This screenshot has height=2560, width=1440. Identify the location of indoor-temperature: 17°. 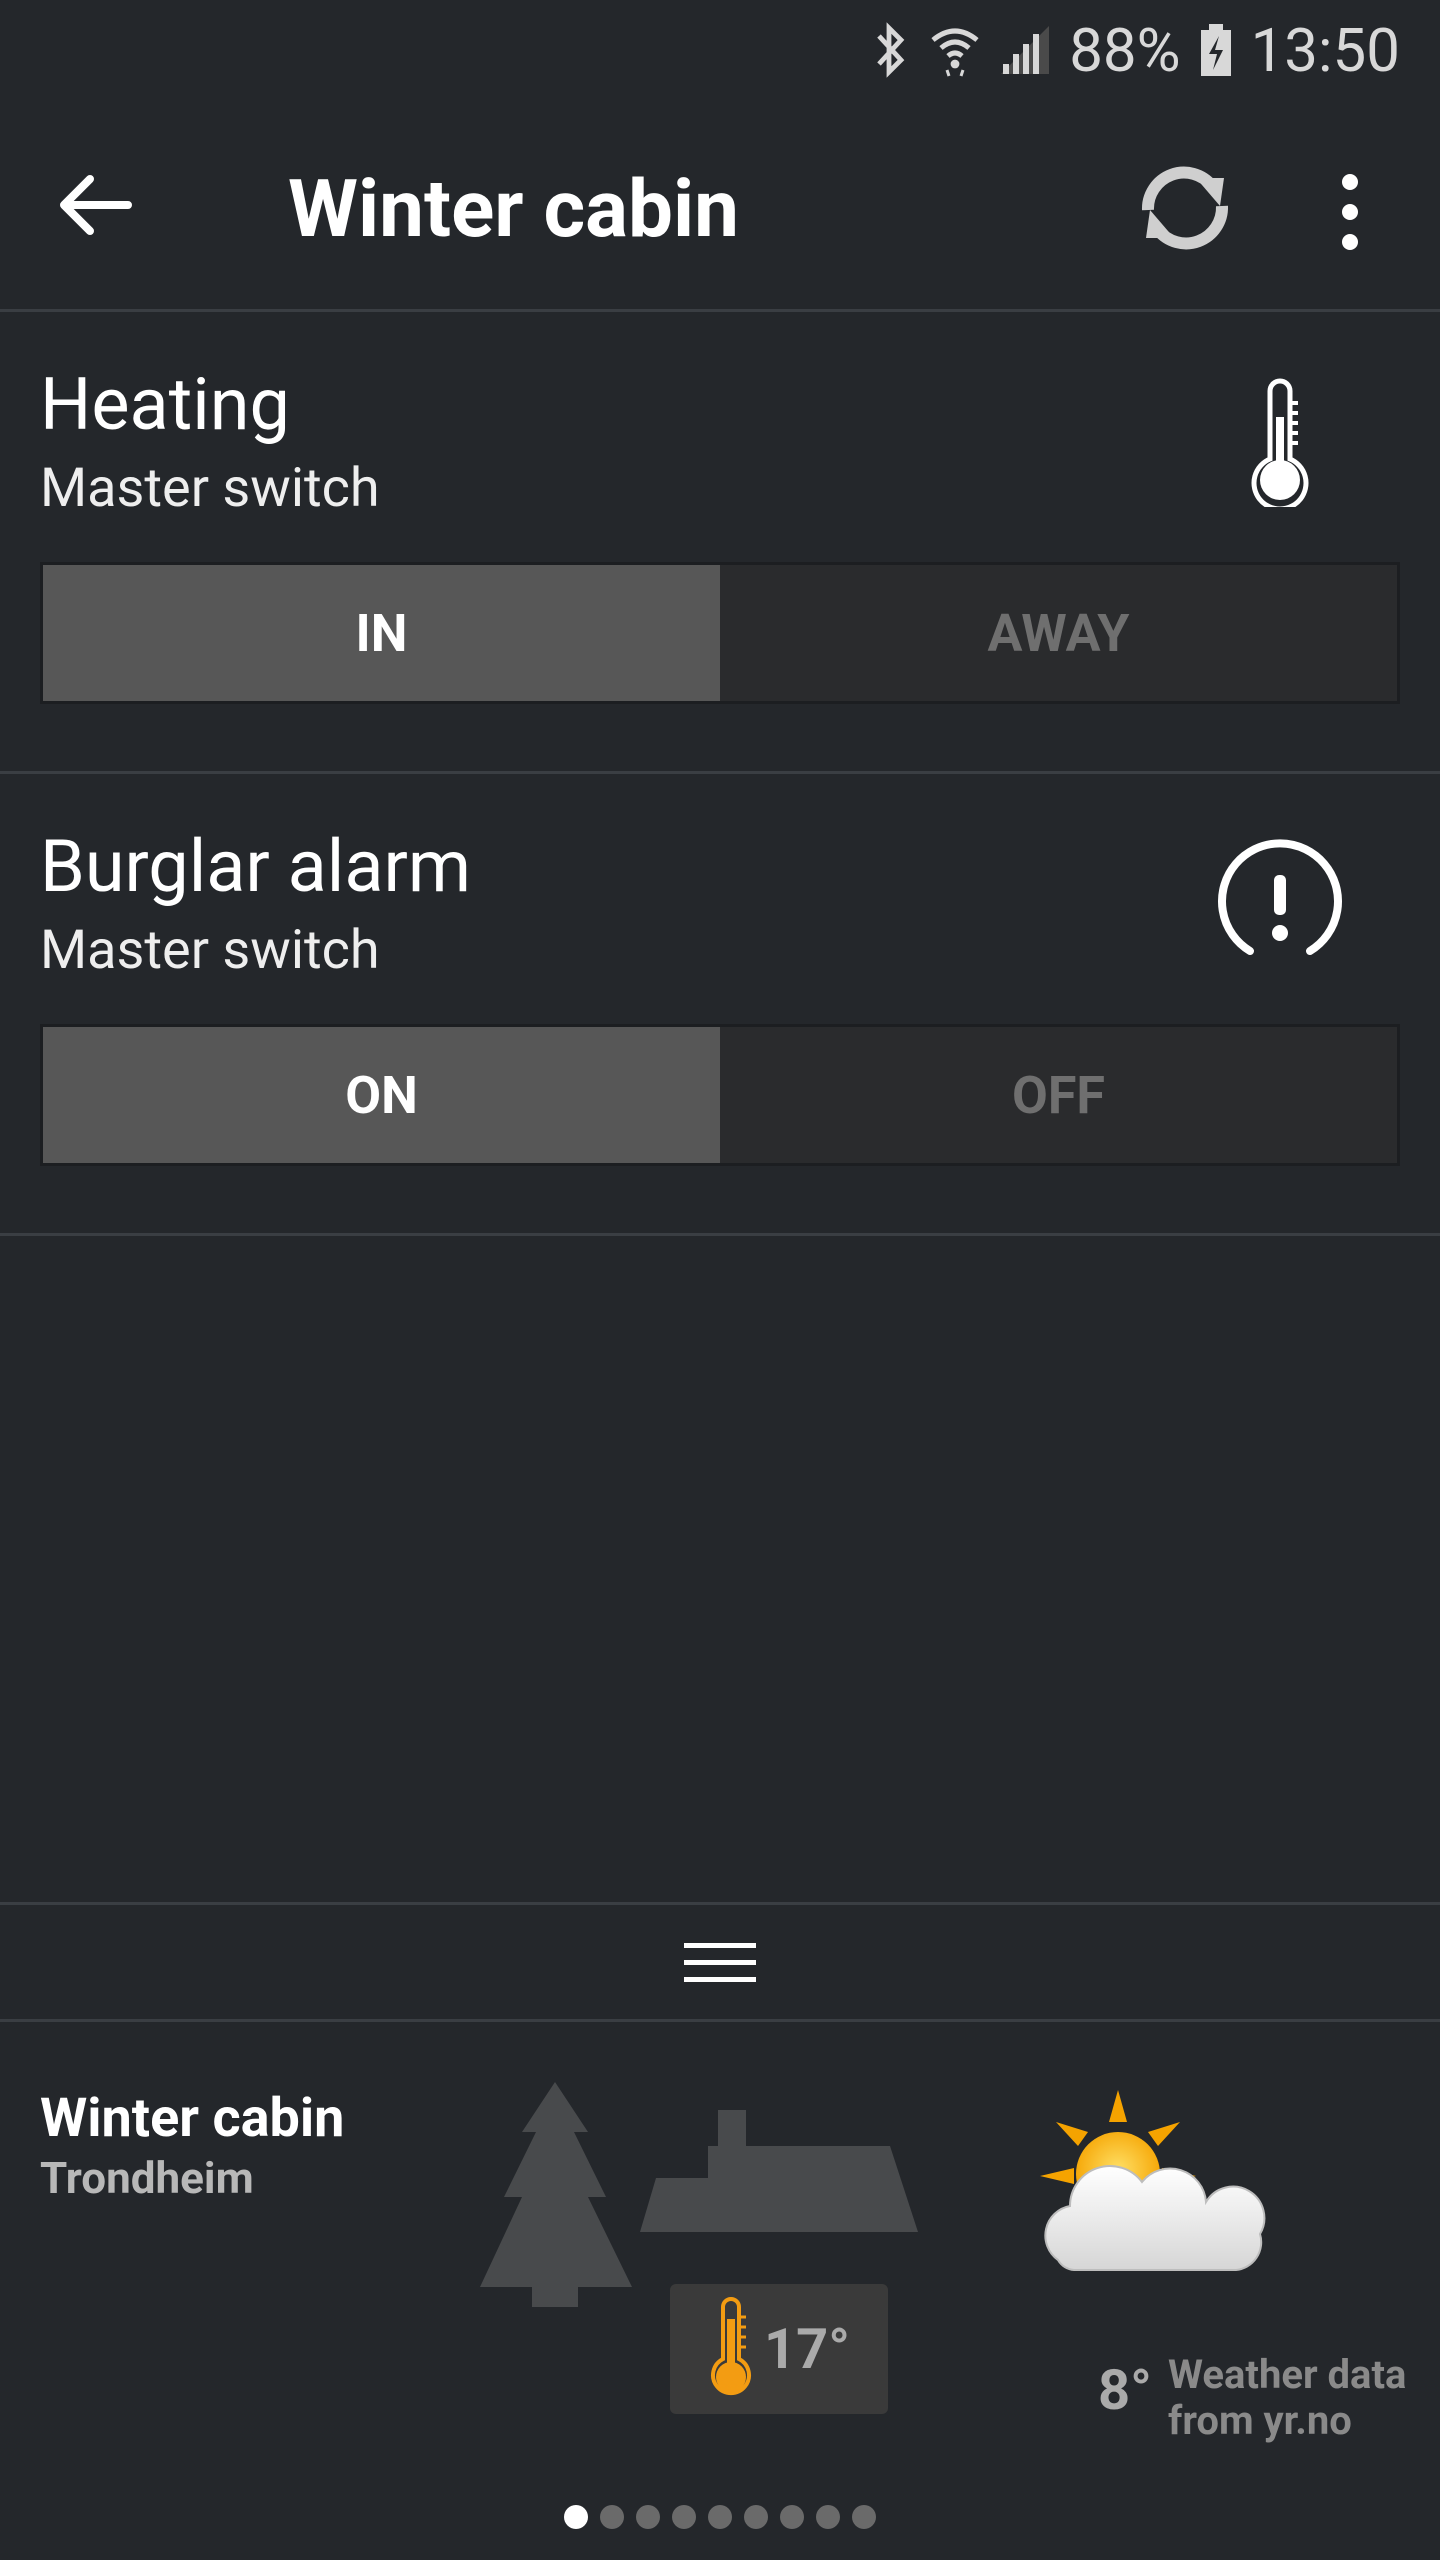
(779, 2349).